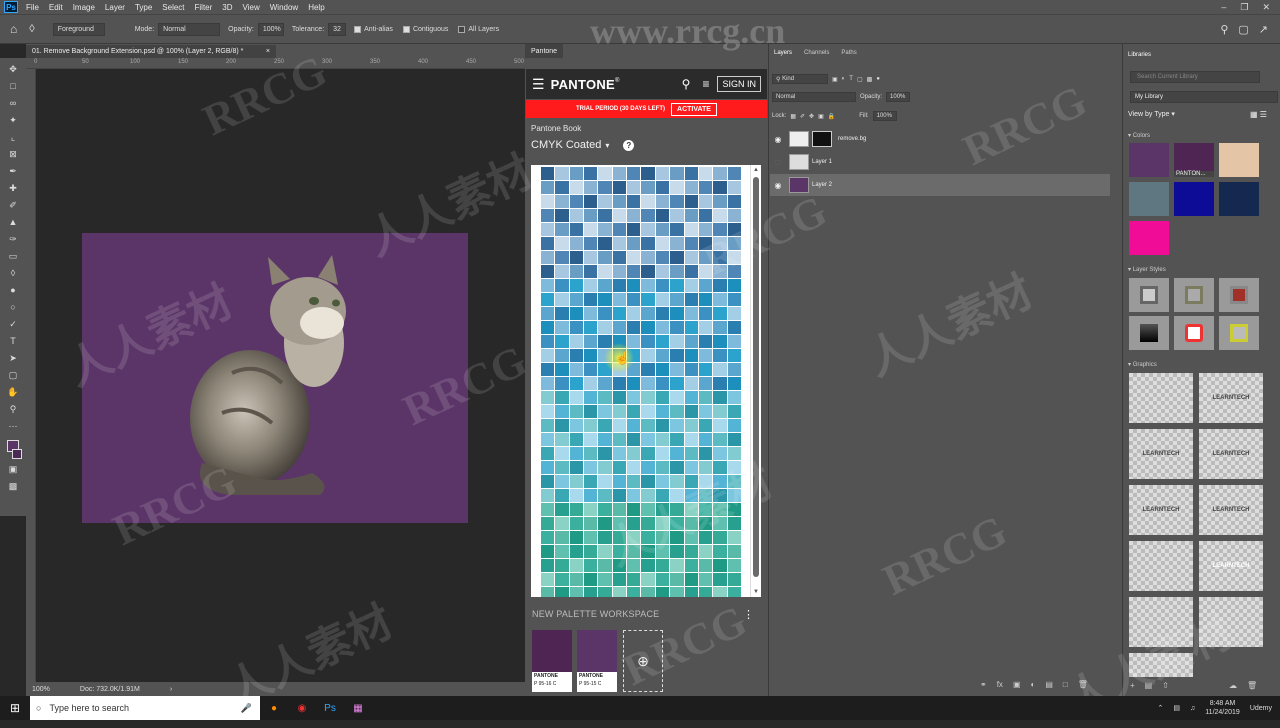  What do you see at coordinates (884, 116) in the screenshot?
I see `fill-input: 100%` at bounding box center [884, 116].